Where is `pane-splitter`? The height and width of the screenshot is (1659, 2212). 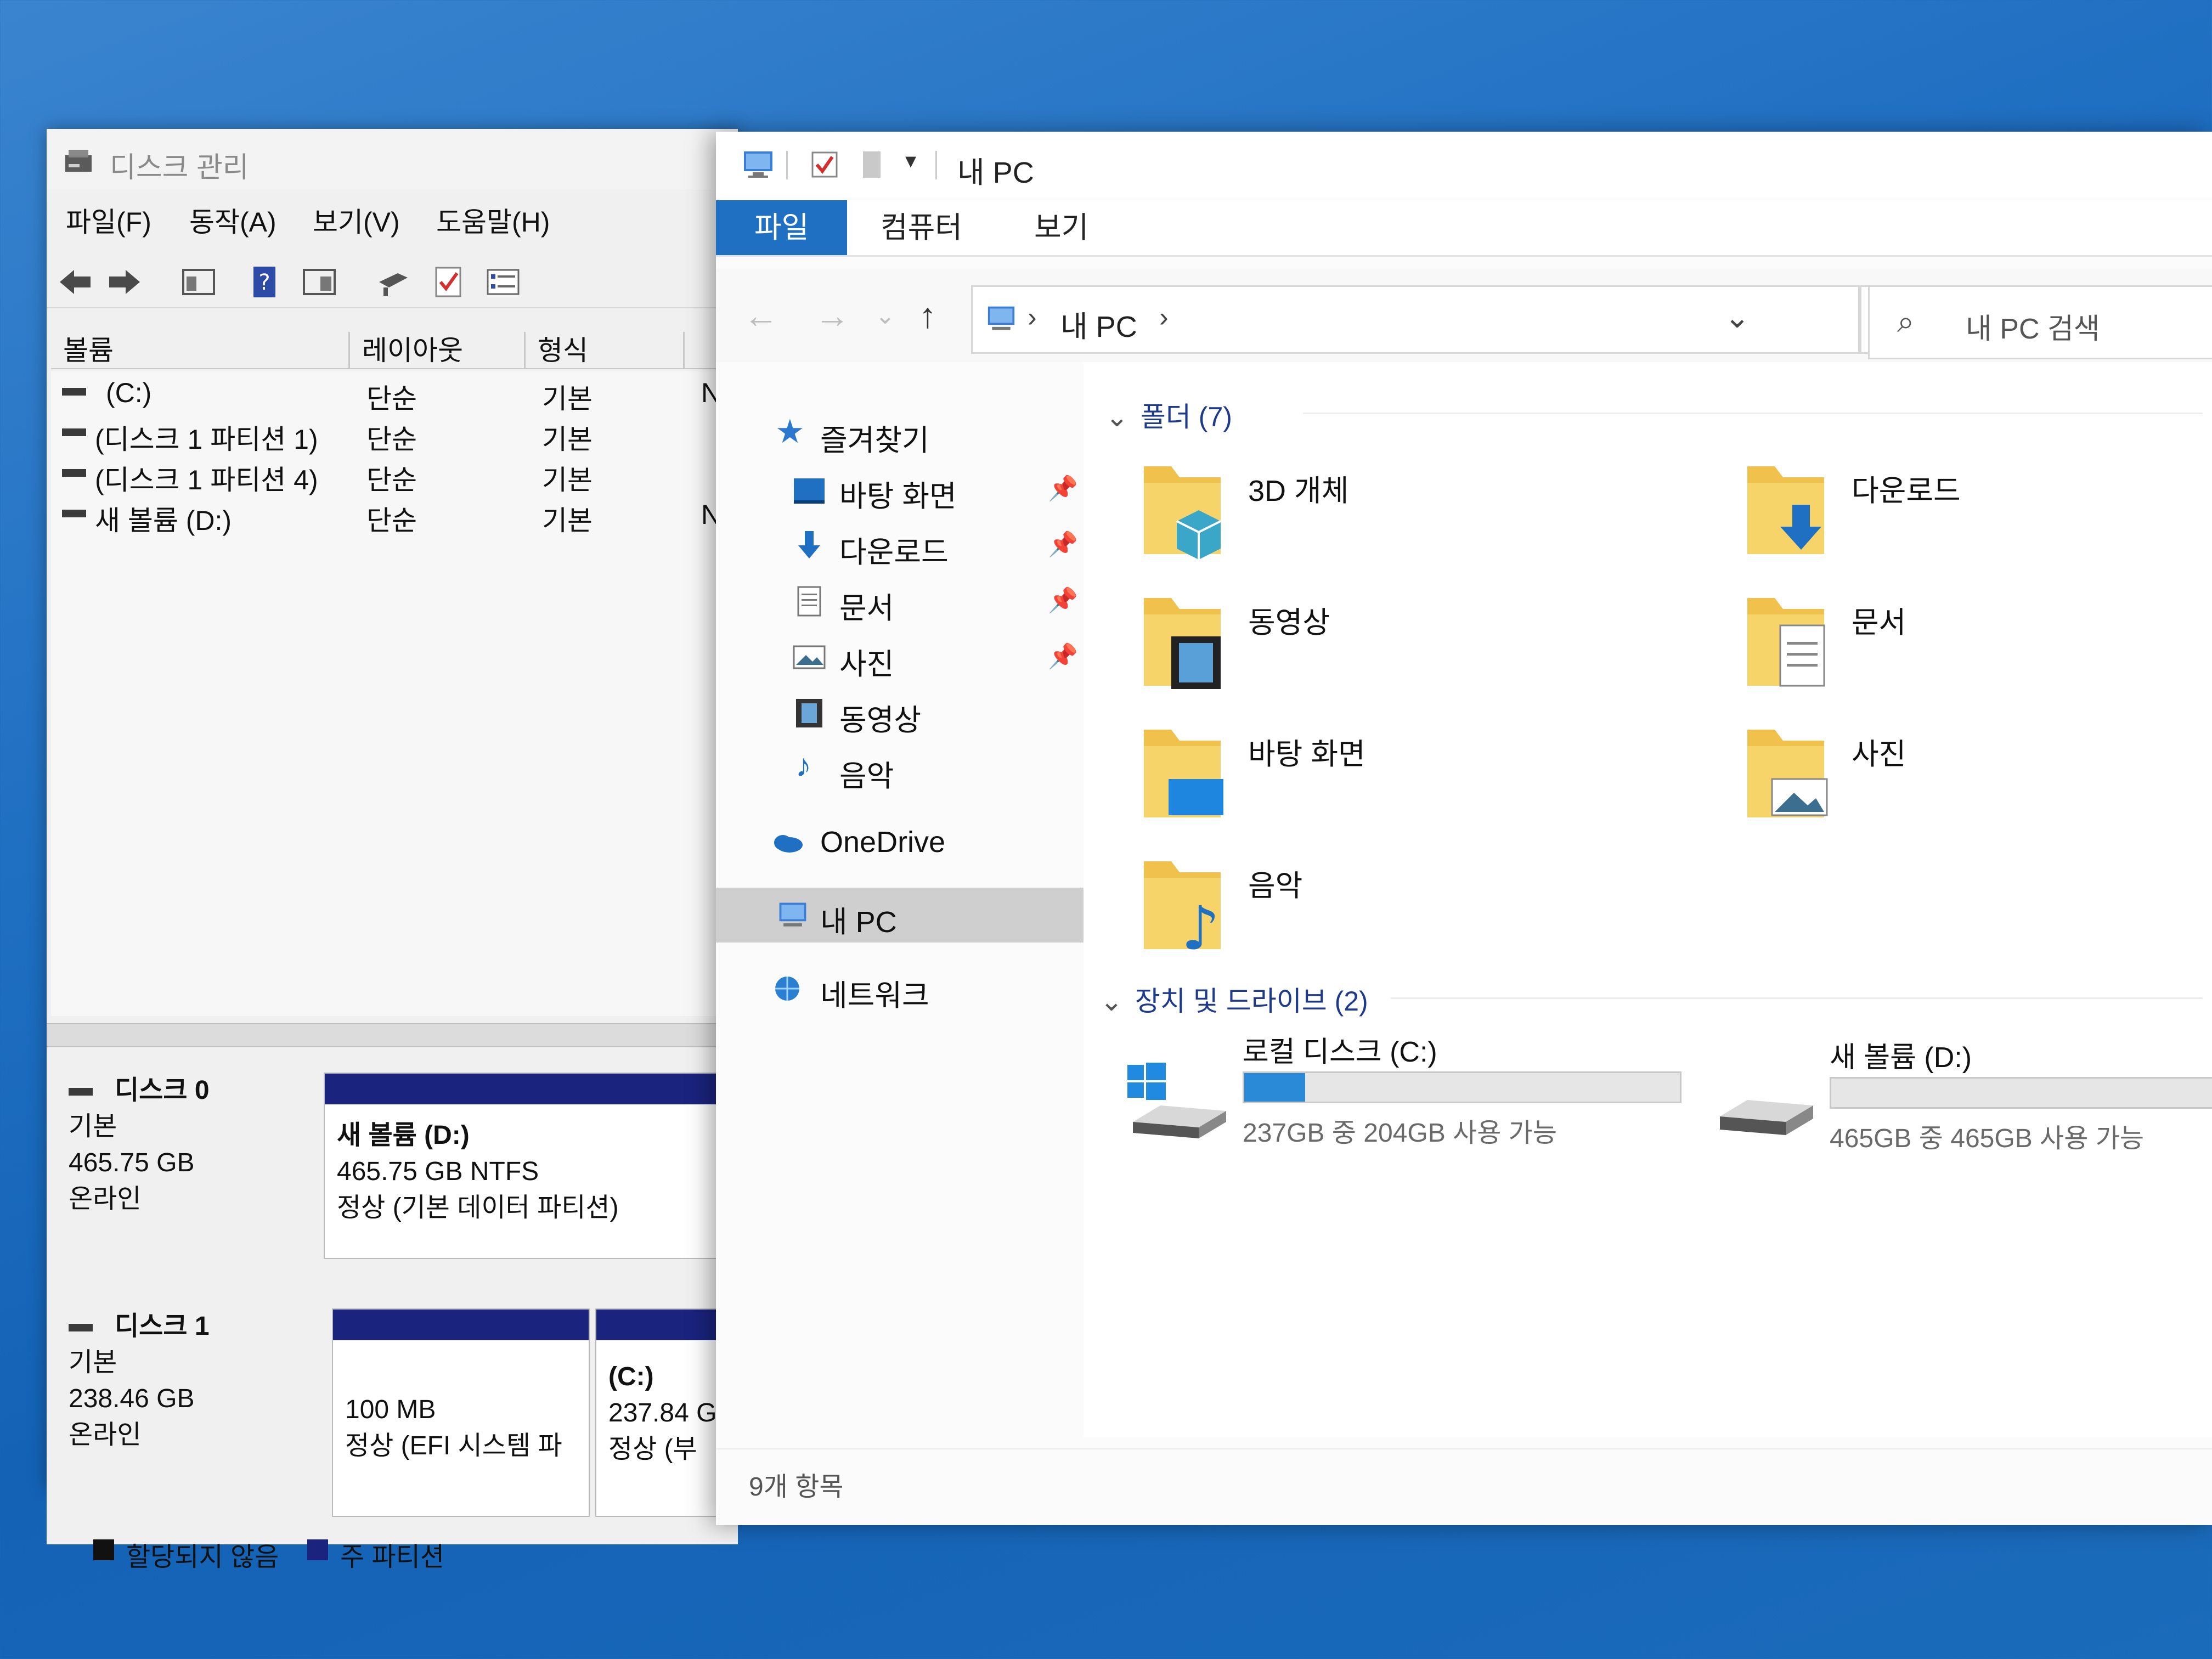 pane-splitter is located at coordinates (393, 1035).